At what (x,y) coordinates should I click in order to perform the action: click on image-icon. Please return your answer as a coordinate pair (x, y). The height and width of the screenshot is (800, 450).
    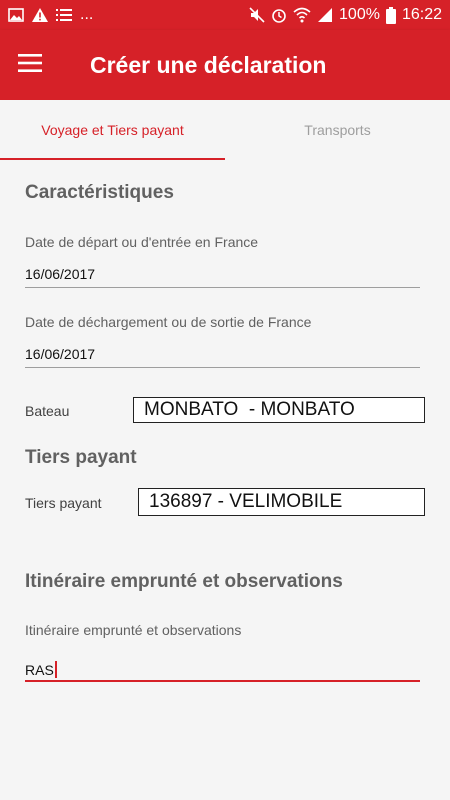
    Looking at the image, I should click on (16, 15).